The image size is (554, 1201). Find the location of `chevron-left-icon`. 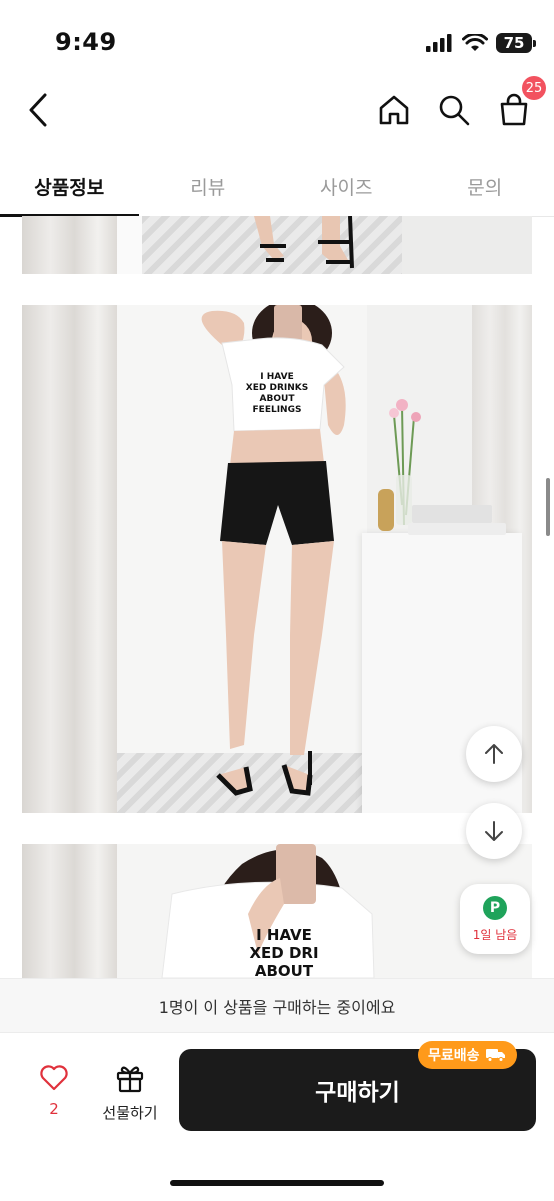

chevron-left-icon is located at coordinates (38, 110).